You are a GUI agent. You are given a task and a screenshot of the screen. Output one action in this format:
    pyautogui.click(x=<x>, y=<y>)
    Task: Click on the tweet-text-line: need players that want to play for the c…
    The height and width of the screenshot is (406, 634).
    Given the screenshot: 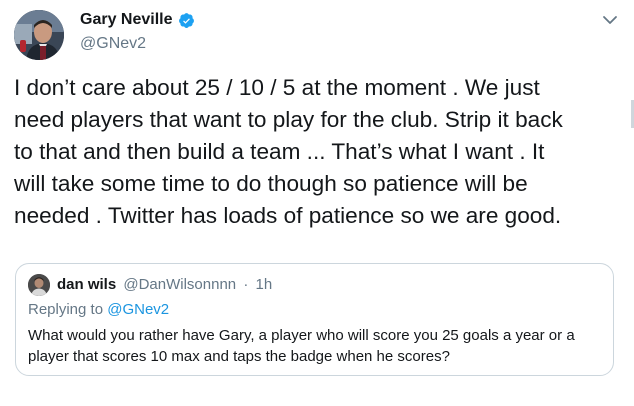 What is the action you would take?
    pyautogui.click(x=288, y=119)
    